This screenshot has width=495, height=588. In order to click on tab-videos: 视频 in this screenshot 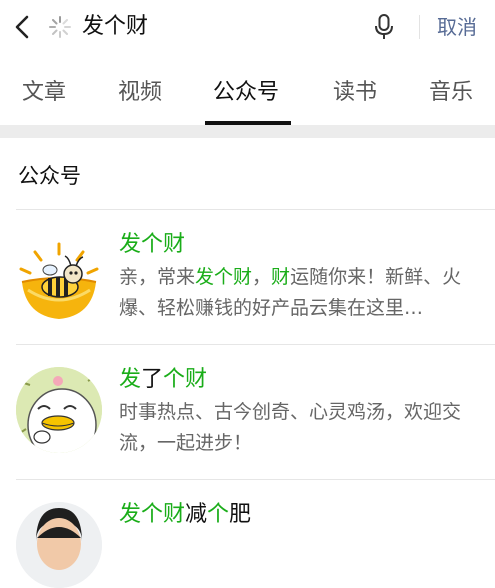, I will do `click(140, 93)`.